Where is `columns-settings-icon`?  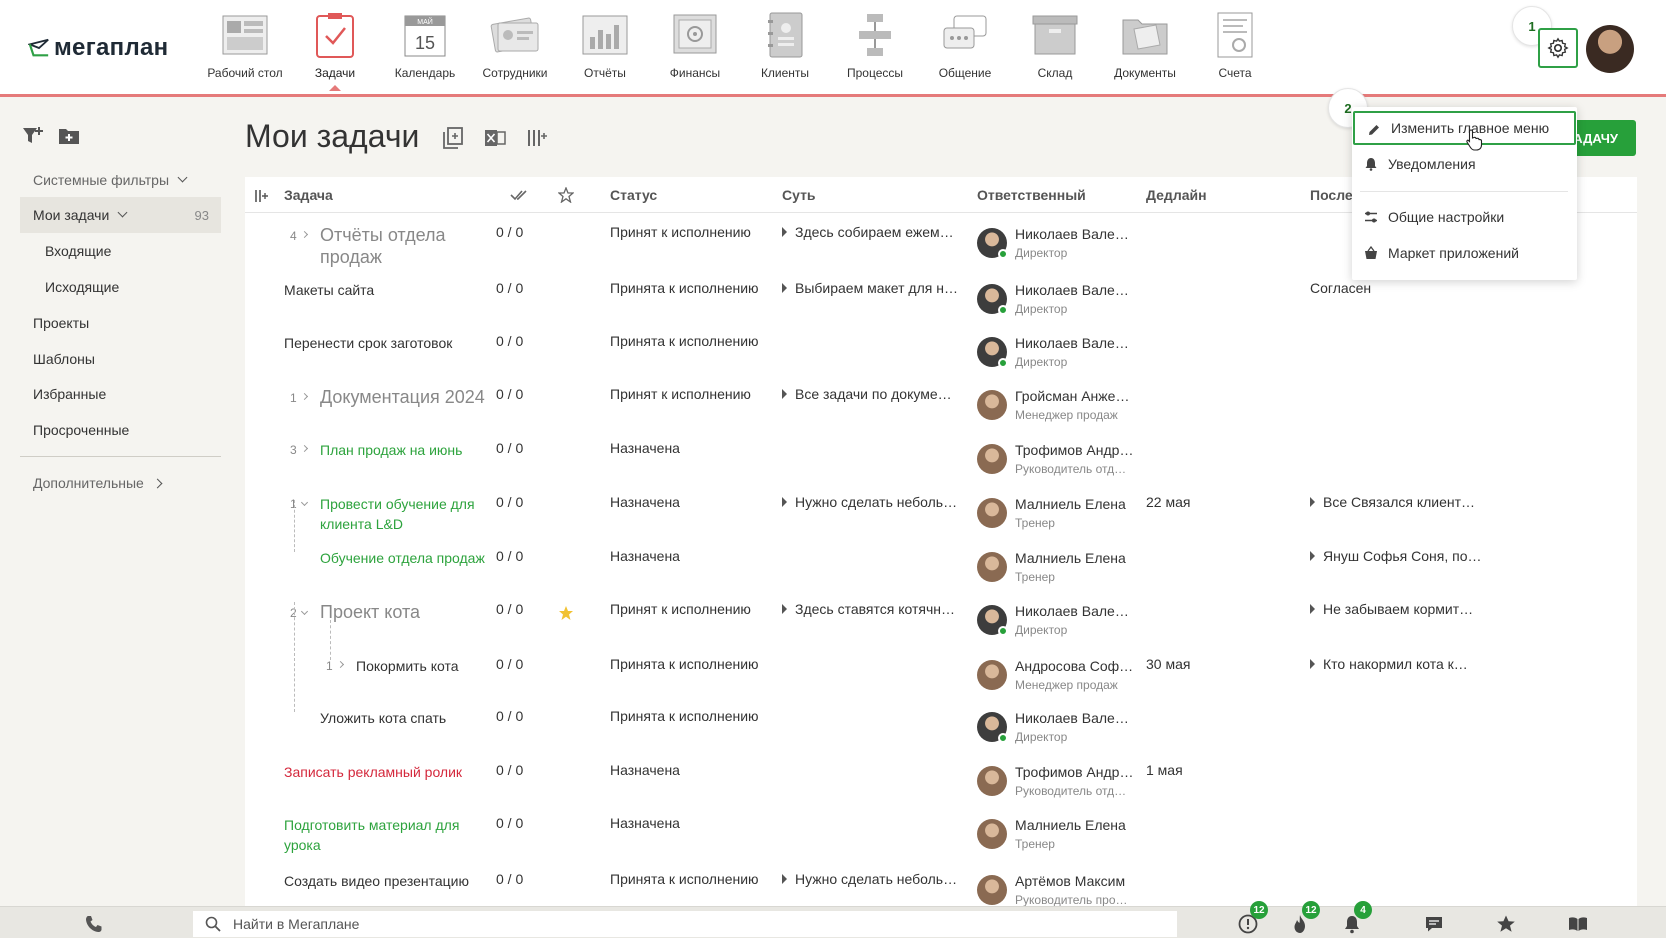
columns-settings-icon is located at coordinates (537, 138).